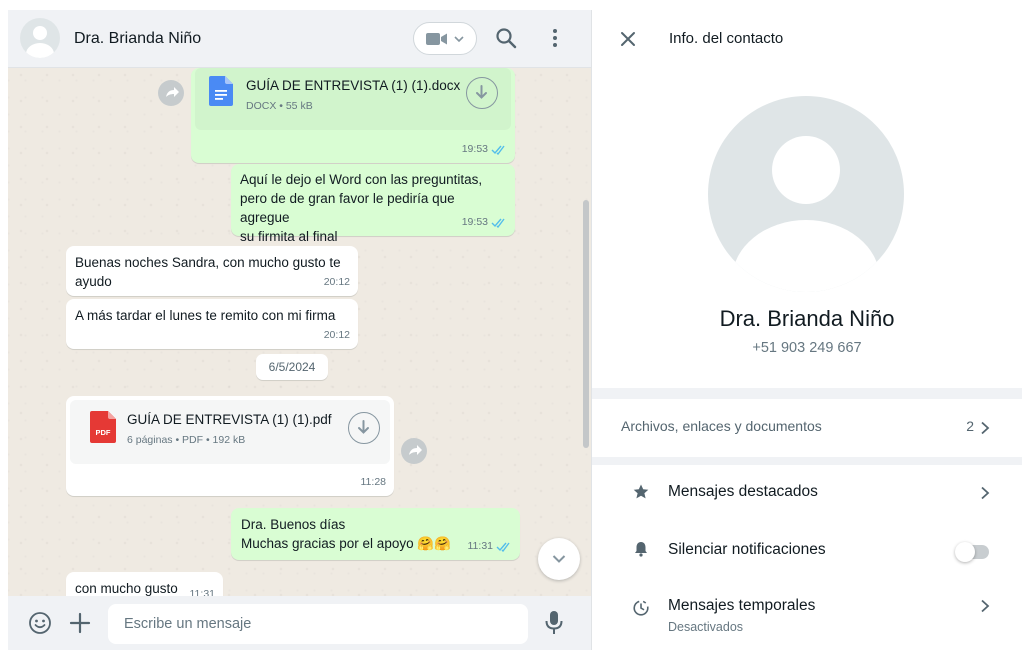  I want to click on profile-phone: +51 903 249 667, so click(807, 348).